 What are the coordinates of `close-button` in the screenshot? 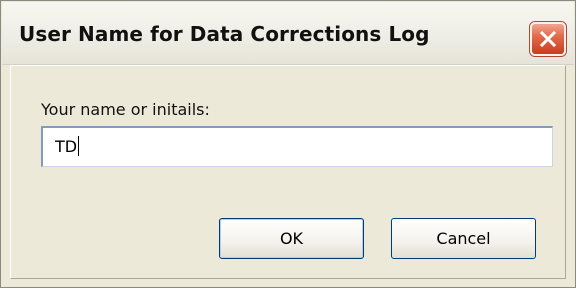 It's located at (548, 39).